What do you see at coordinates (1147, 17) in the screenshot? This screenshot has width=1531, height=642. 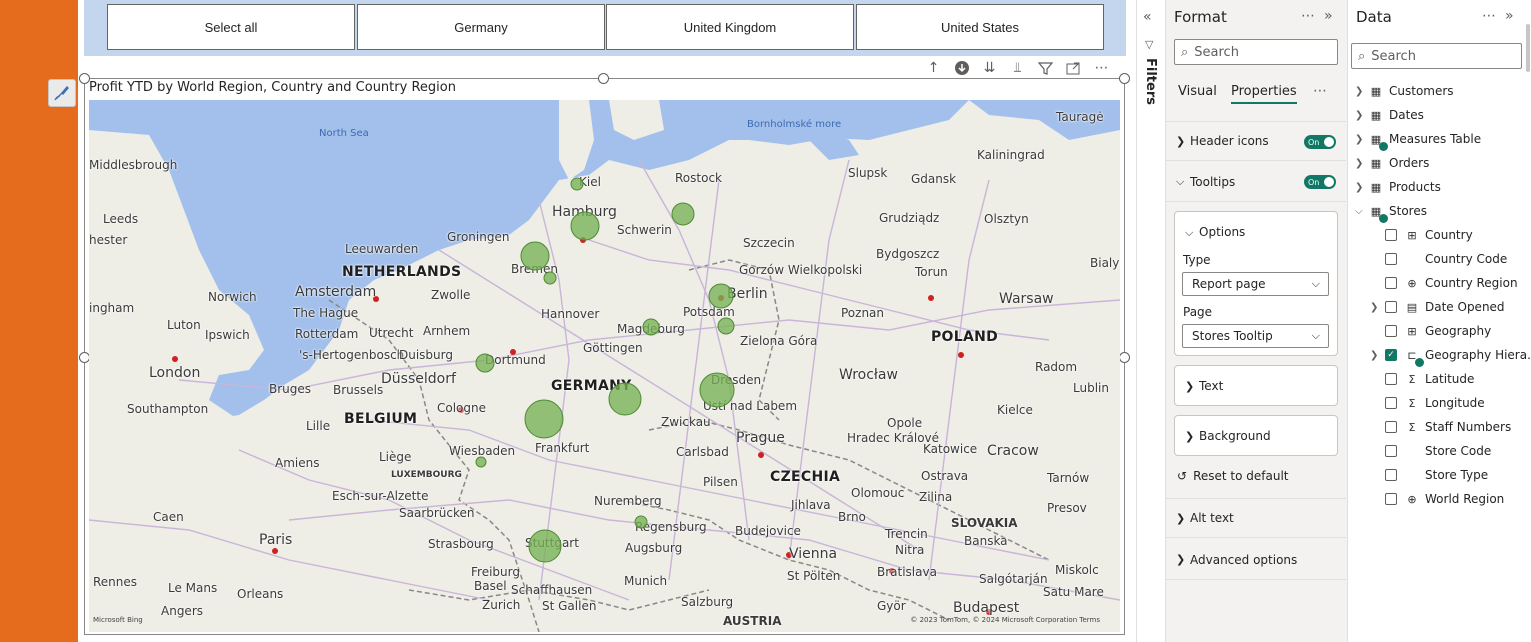 I see `expand-filters-icon: «` at bounding box center [1147, 17].